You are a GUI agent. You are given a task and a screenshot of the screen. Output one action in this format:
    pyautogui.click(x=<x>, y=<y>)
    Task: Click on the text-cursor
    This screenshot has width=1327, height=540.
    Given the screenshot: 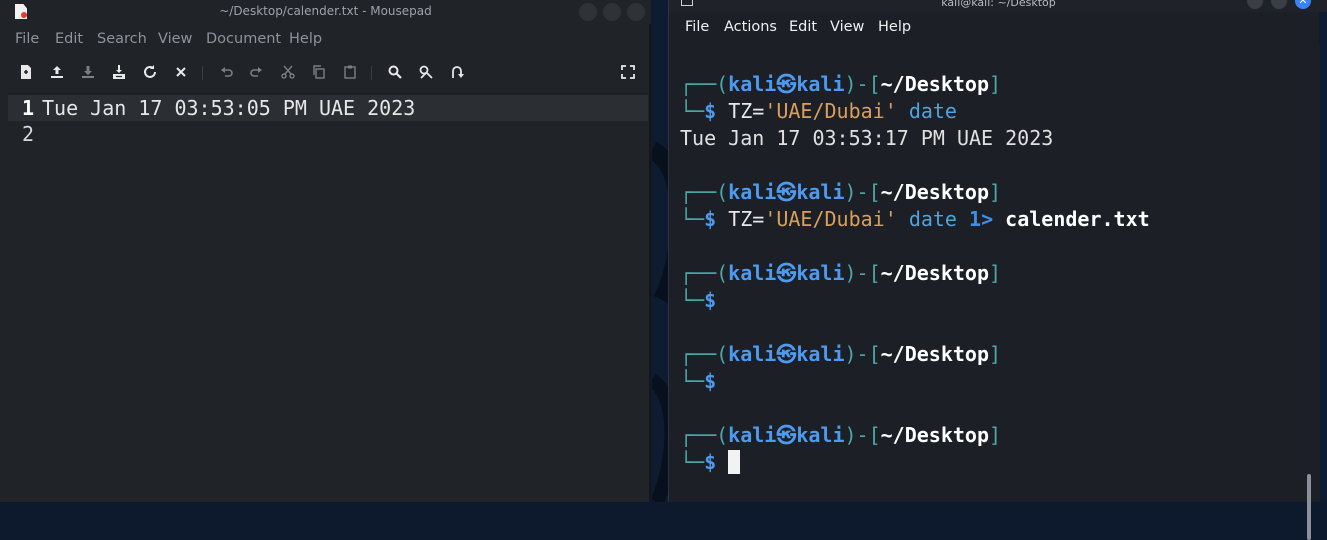 What is the action you would take?
    pyautogui.click(x=734, y=462)
    